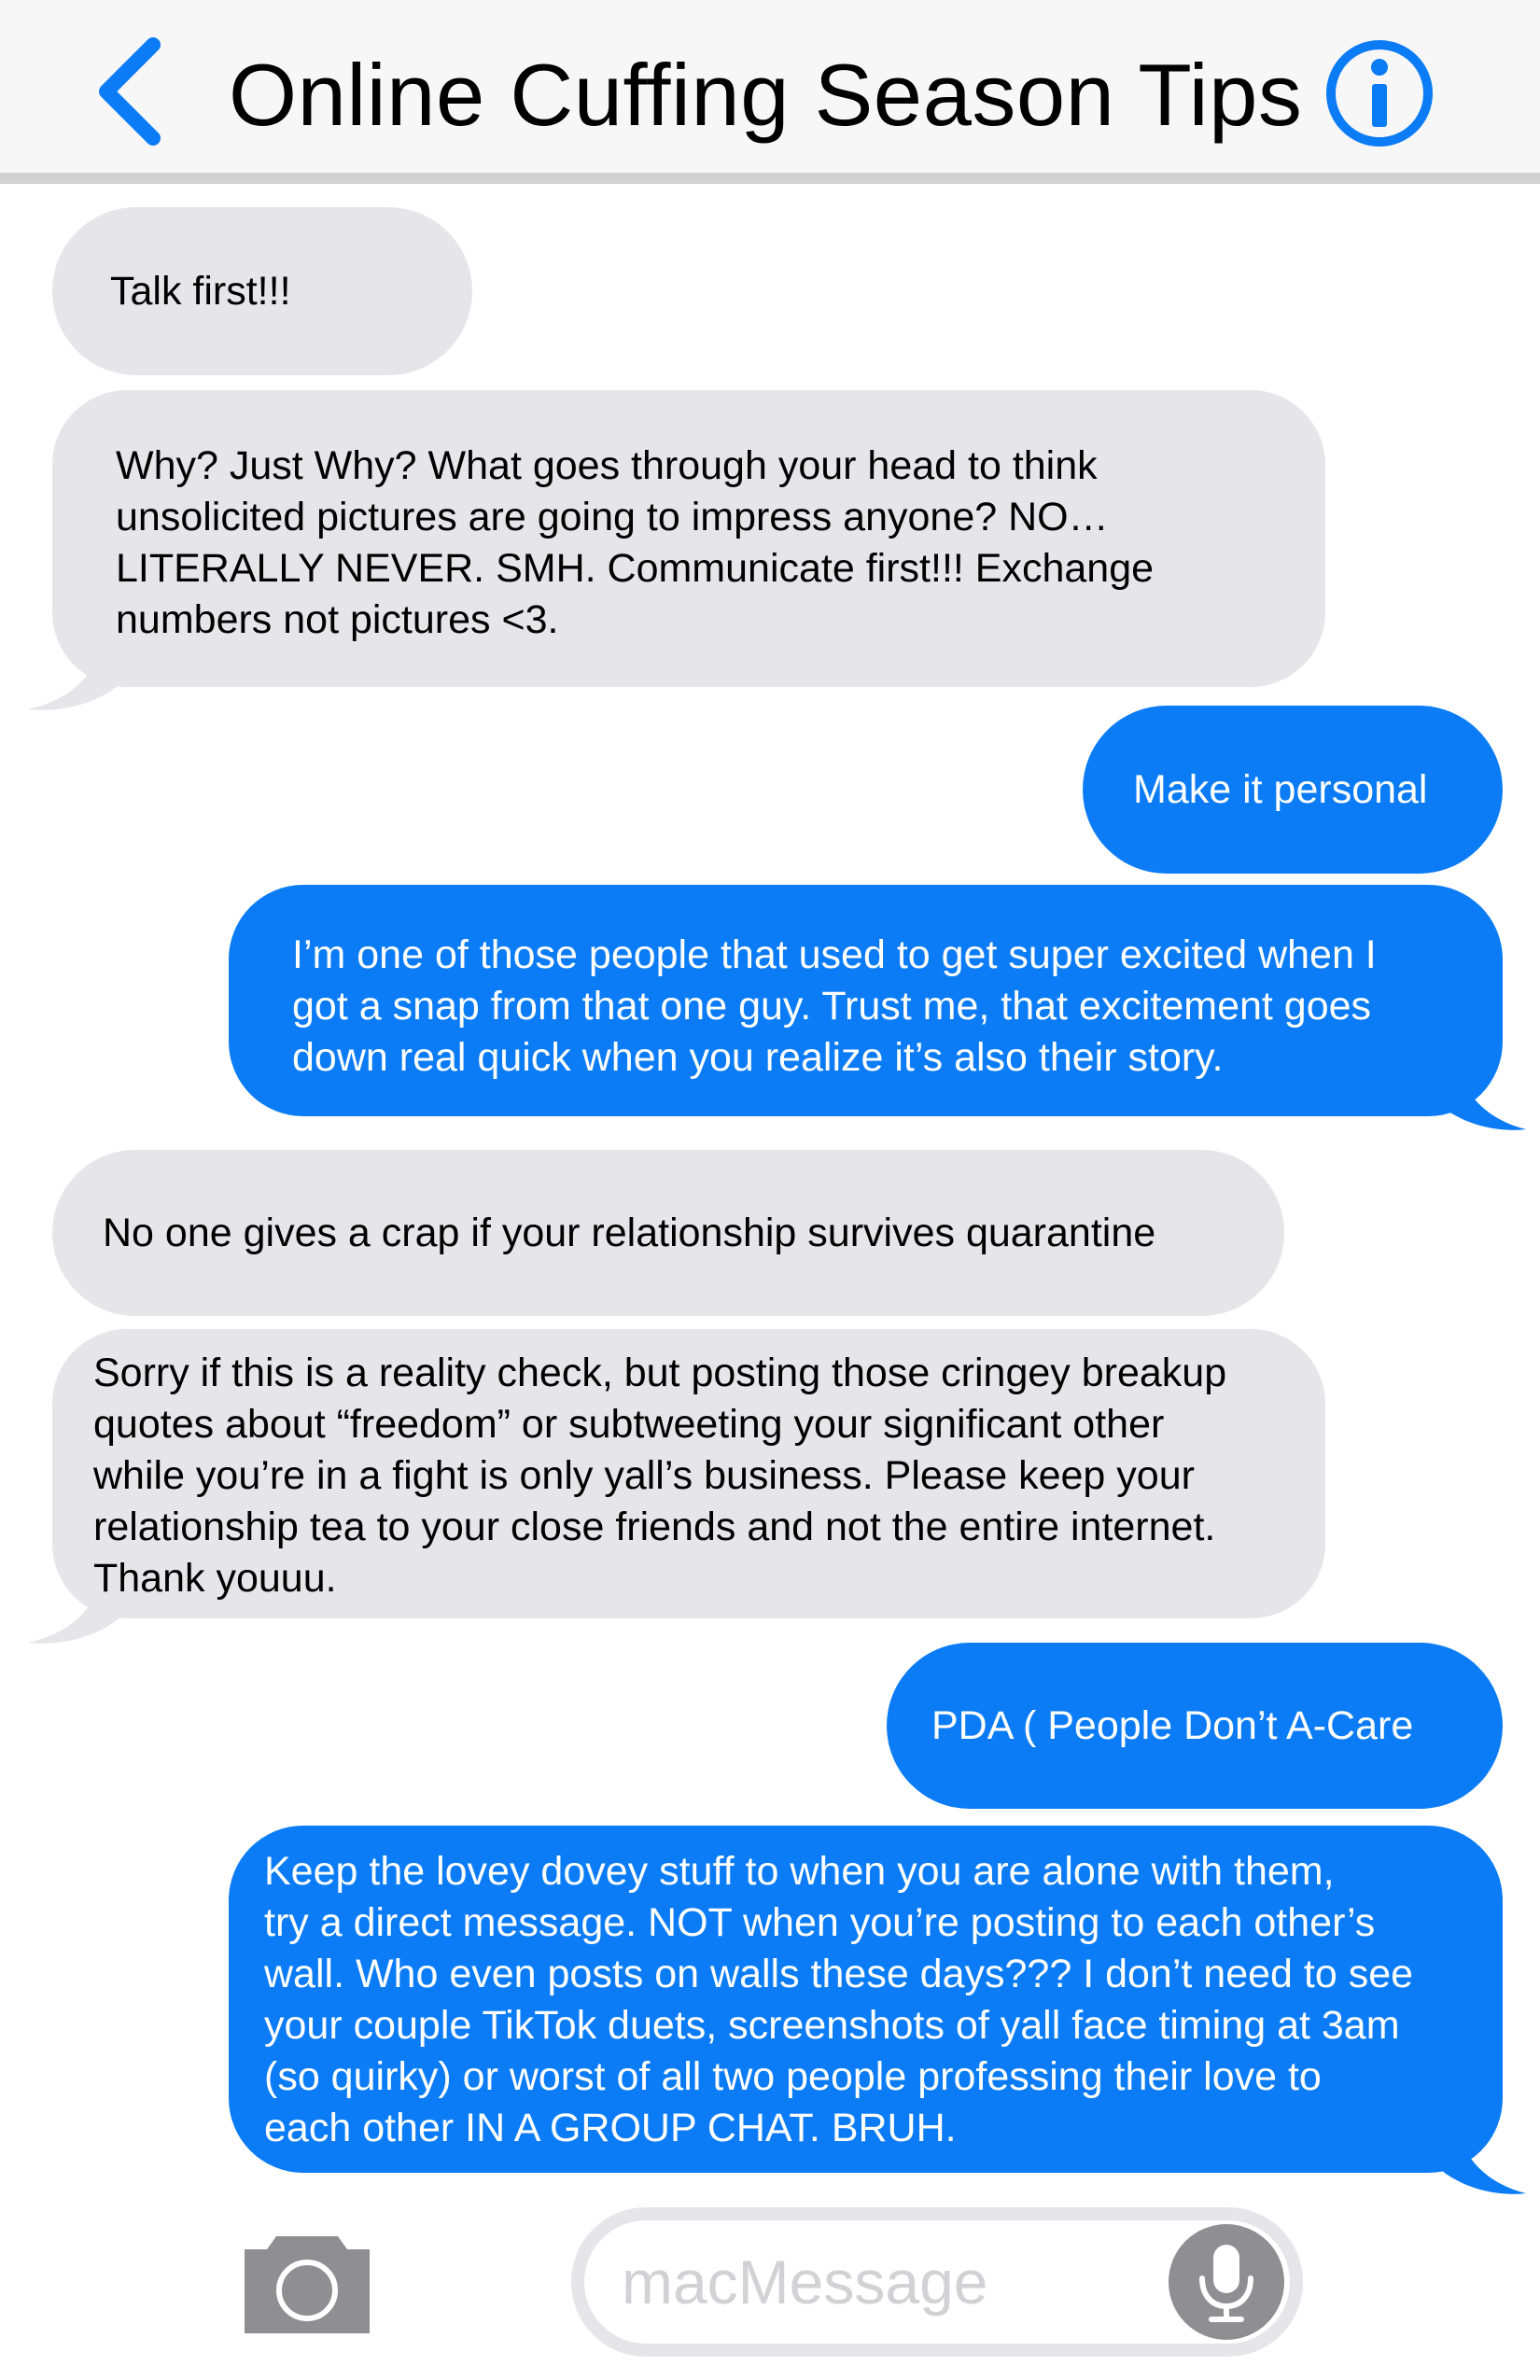 The image size is (1540, 2380). Describe the element at coordinates (766, 95) in the screenshot. I see `conversation-title: Online Cuffing Season Tips` at that location.